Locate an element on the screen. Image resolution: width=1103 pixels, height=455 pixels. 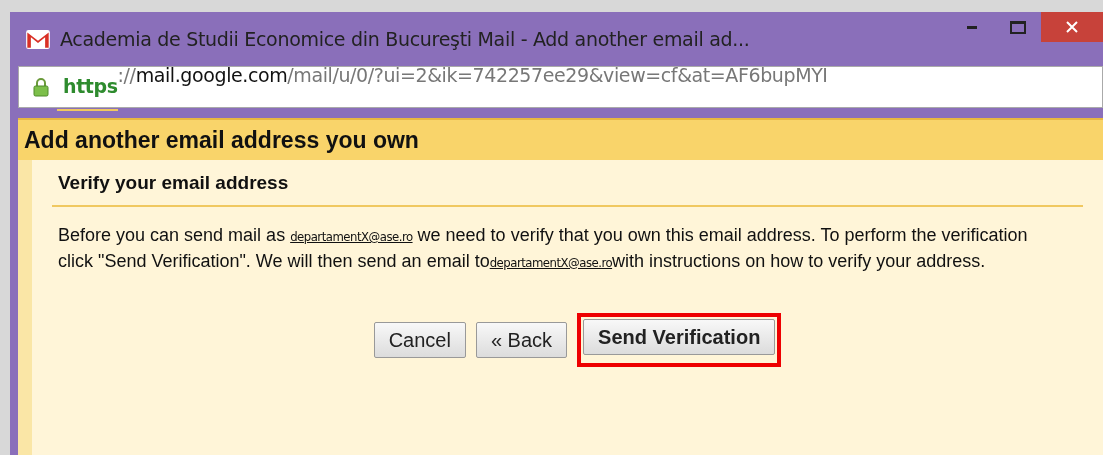
close-button is located at coordinates (1072, 27).